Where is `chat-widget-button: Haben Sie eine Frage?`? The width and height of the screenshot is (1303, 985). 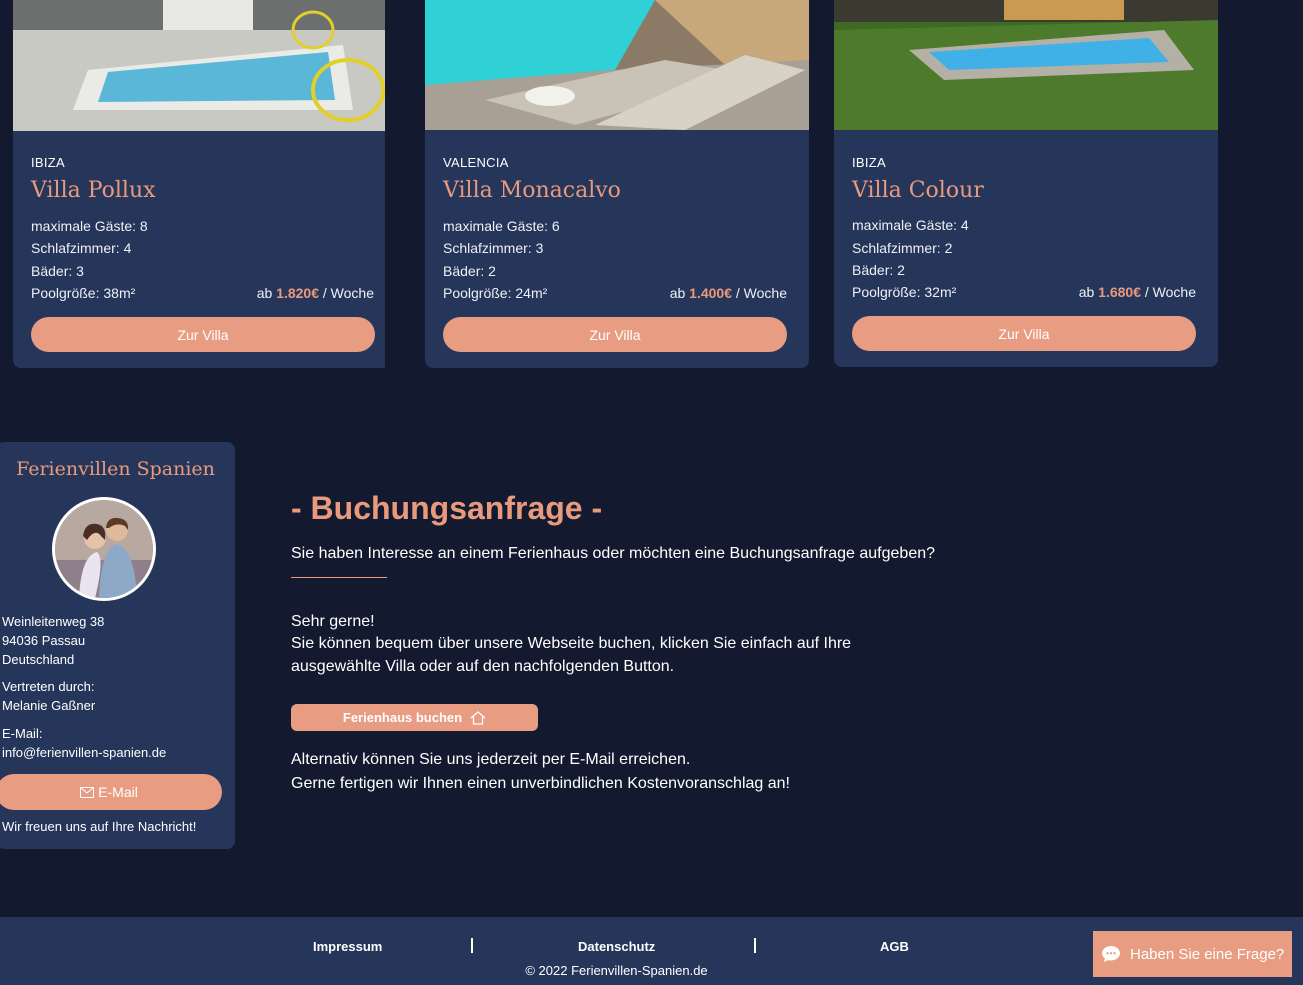 chat-widget-button: Haben Sie eine Frage? is located at coordinates (1192, 954).